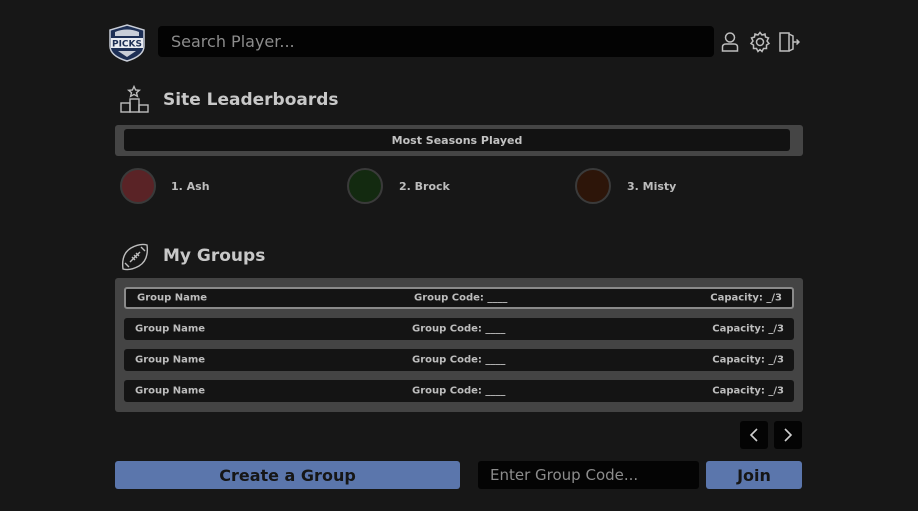 This screenshot has height=511, width=918. I want to click on previous-page-button, so click(754, 435).